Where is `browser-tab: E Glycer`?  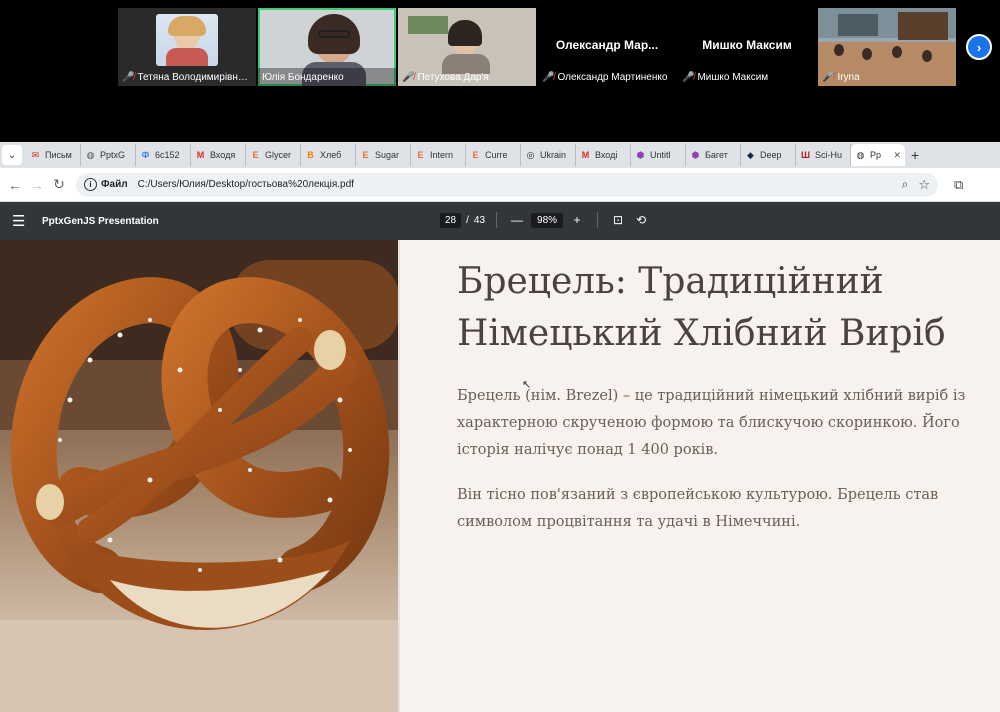 browser-tab: E Glycer is located at coordinates (273, 155).